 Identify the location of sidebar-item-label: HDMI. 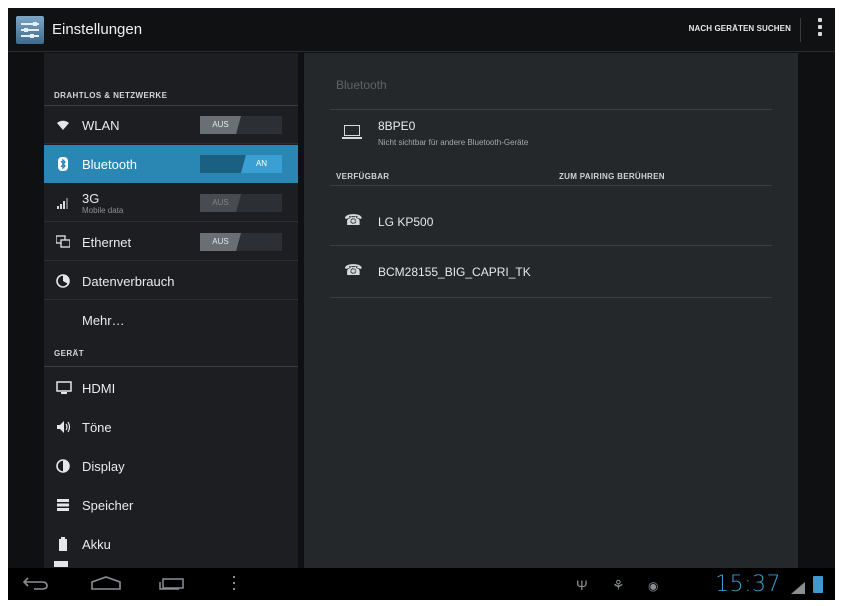
(99, 388).